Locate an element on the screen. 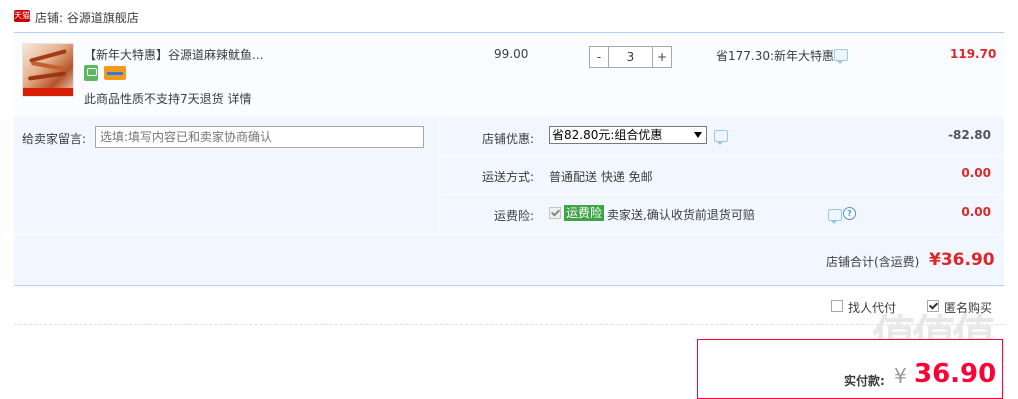  promotion-info-icon is located at coordinates (841, 56).